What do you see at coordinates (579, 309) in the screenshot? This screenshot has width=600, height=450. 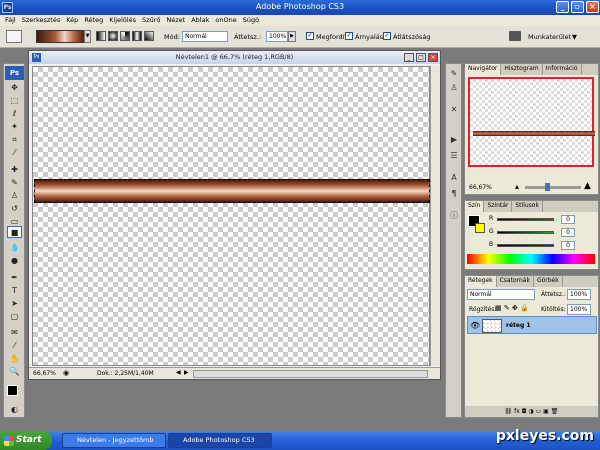 I see `fill-field: 100%` at bounding box center [579, 309].